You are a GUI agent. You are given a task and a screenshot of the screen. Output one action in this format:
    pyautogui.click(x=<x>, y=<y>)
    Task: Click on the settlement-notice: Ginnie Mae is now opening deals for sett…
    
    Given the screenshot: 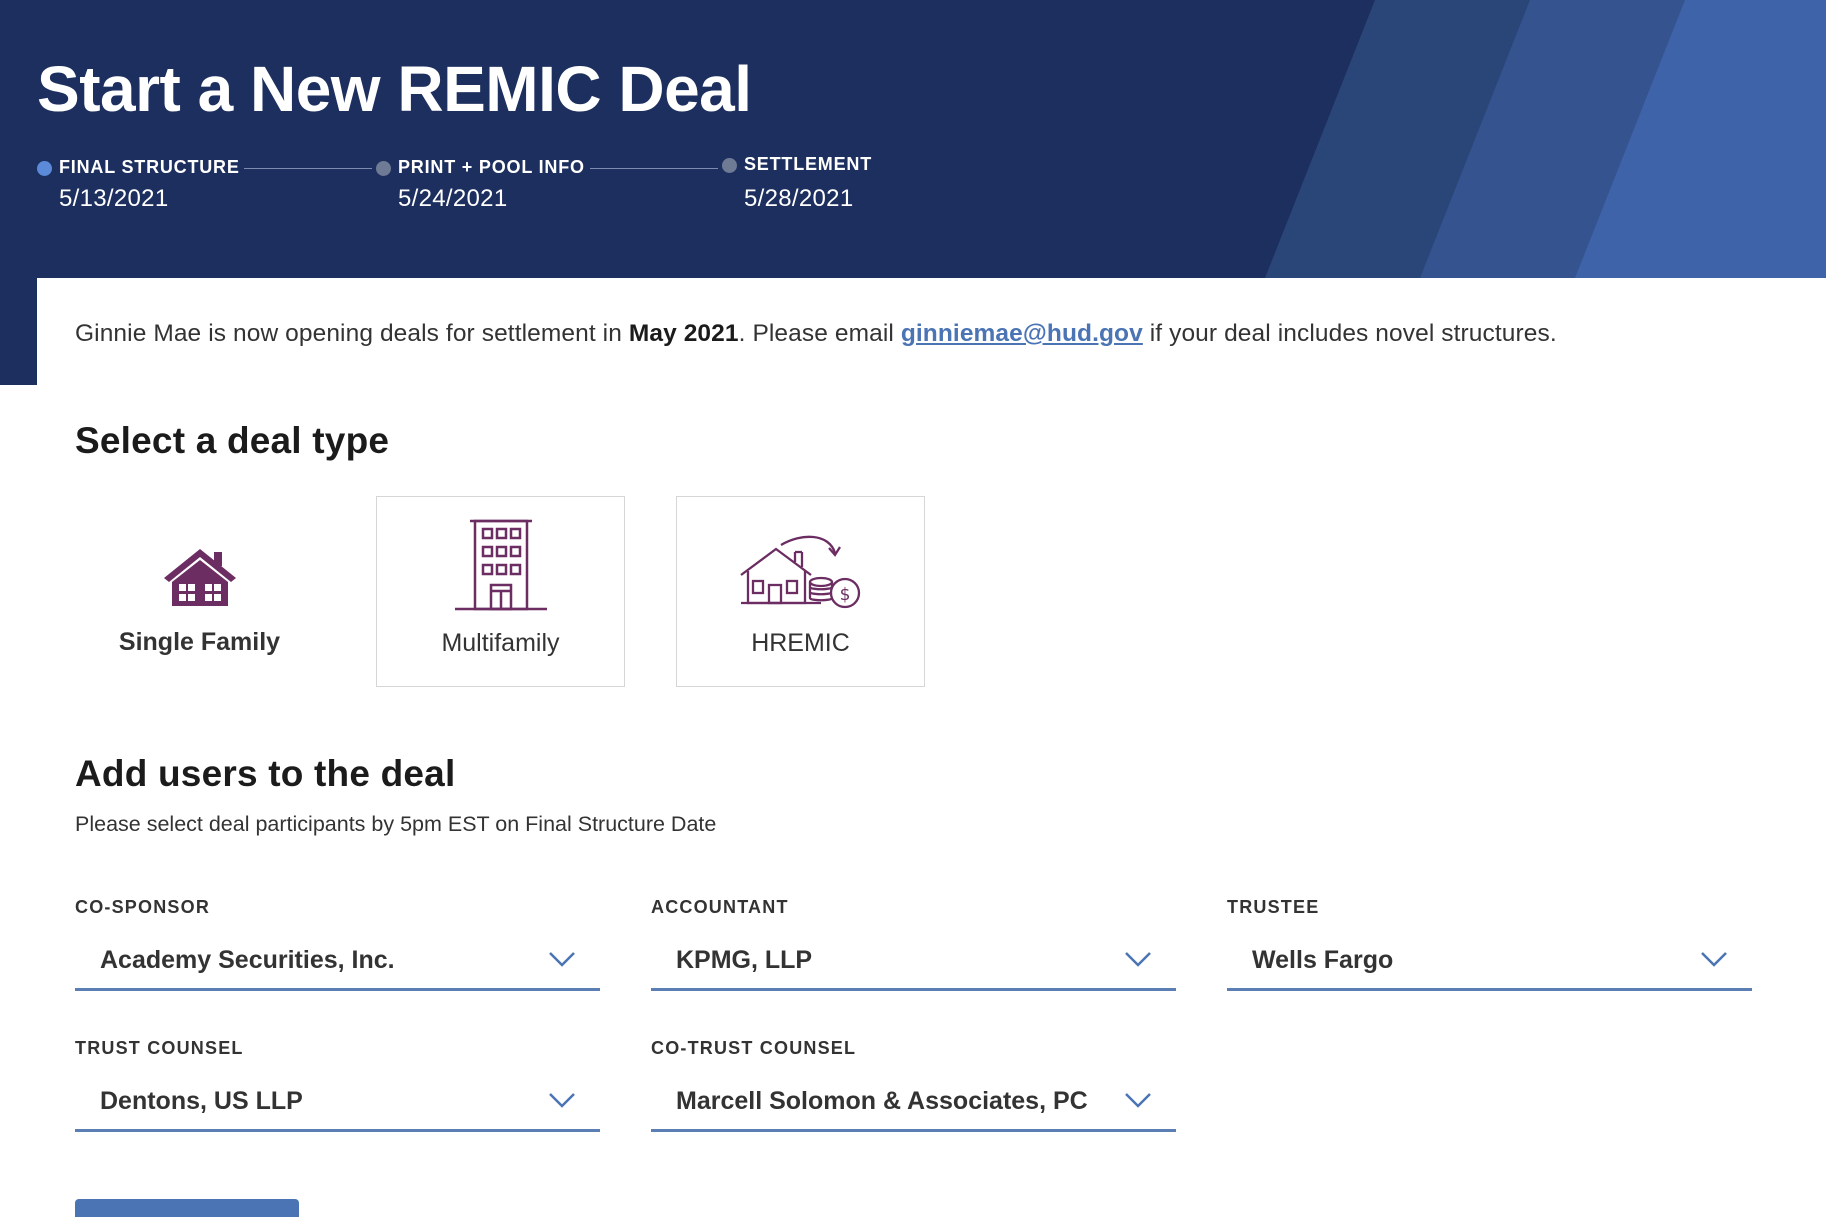 What is the action you would take?
    pyautogui.click(x=816, y=334)
    